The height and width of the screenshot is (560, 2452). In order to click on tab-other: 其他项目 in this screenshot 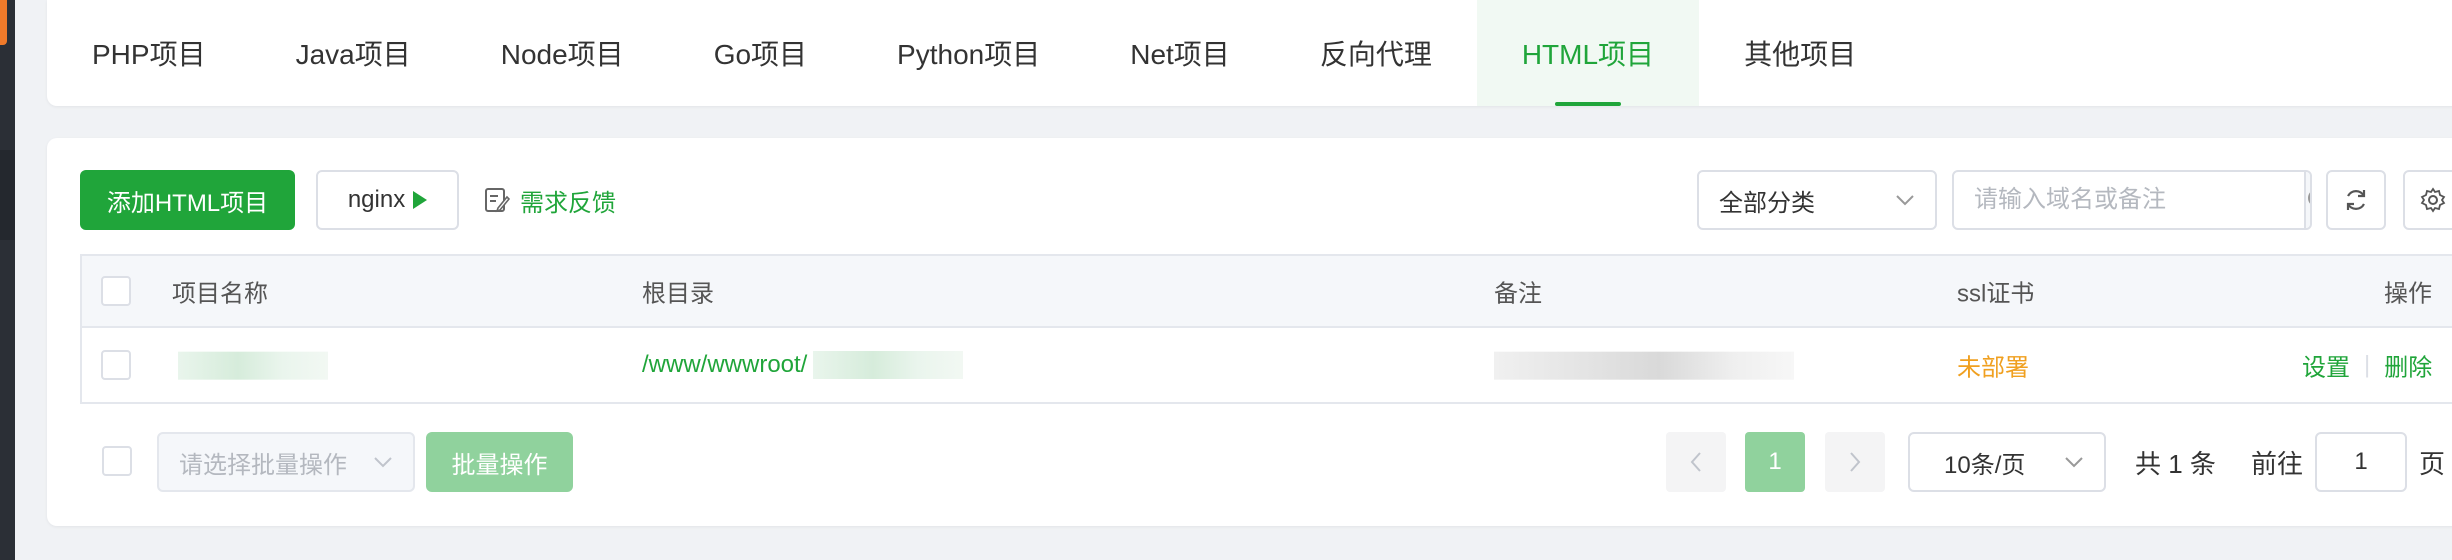, I will do `click(1800, 53)`.